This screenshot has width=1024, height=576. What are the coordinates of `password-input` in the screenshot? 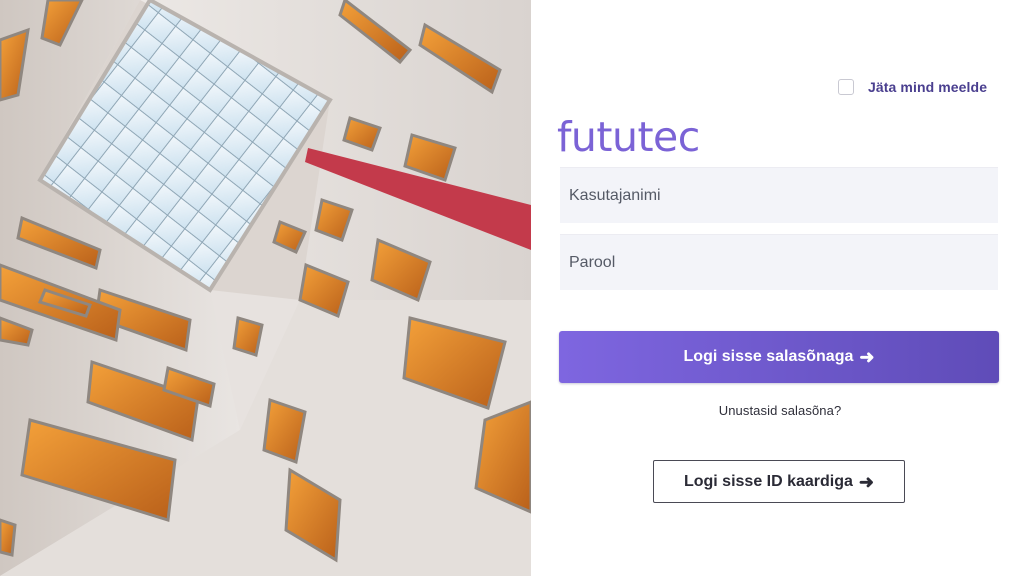 It's located at (779, 262).